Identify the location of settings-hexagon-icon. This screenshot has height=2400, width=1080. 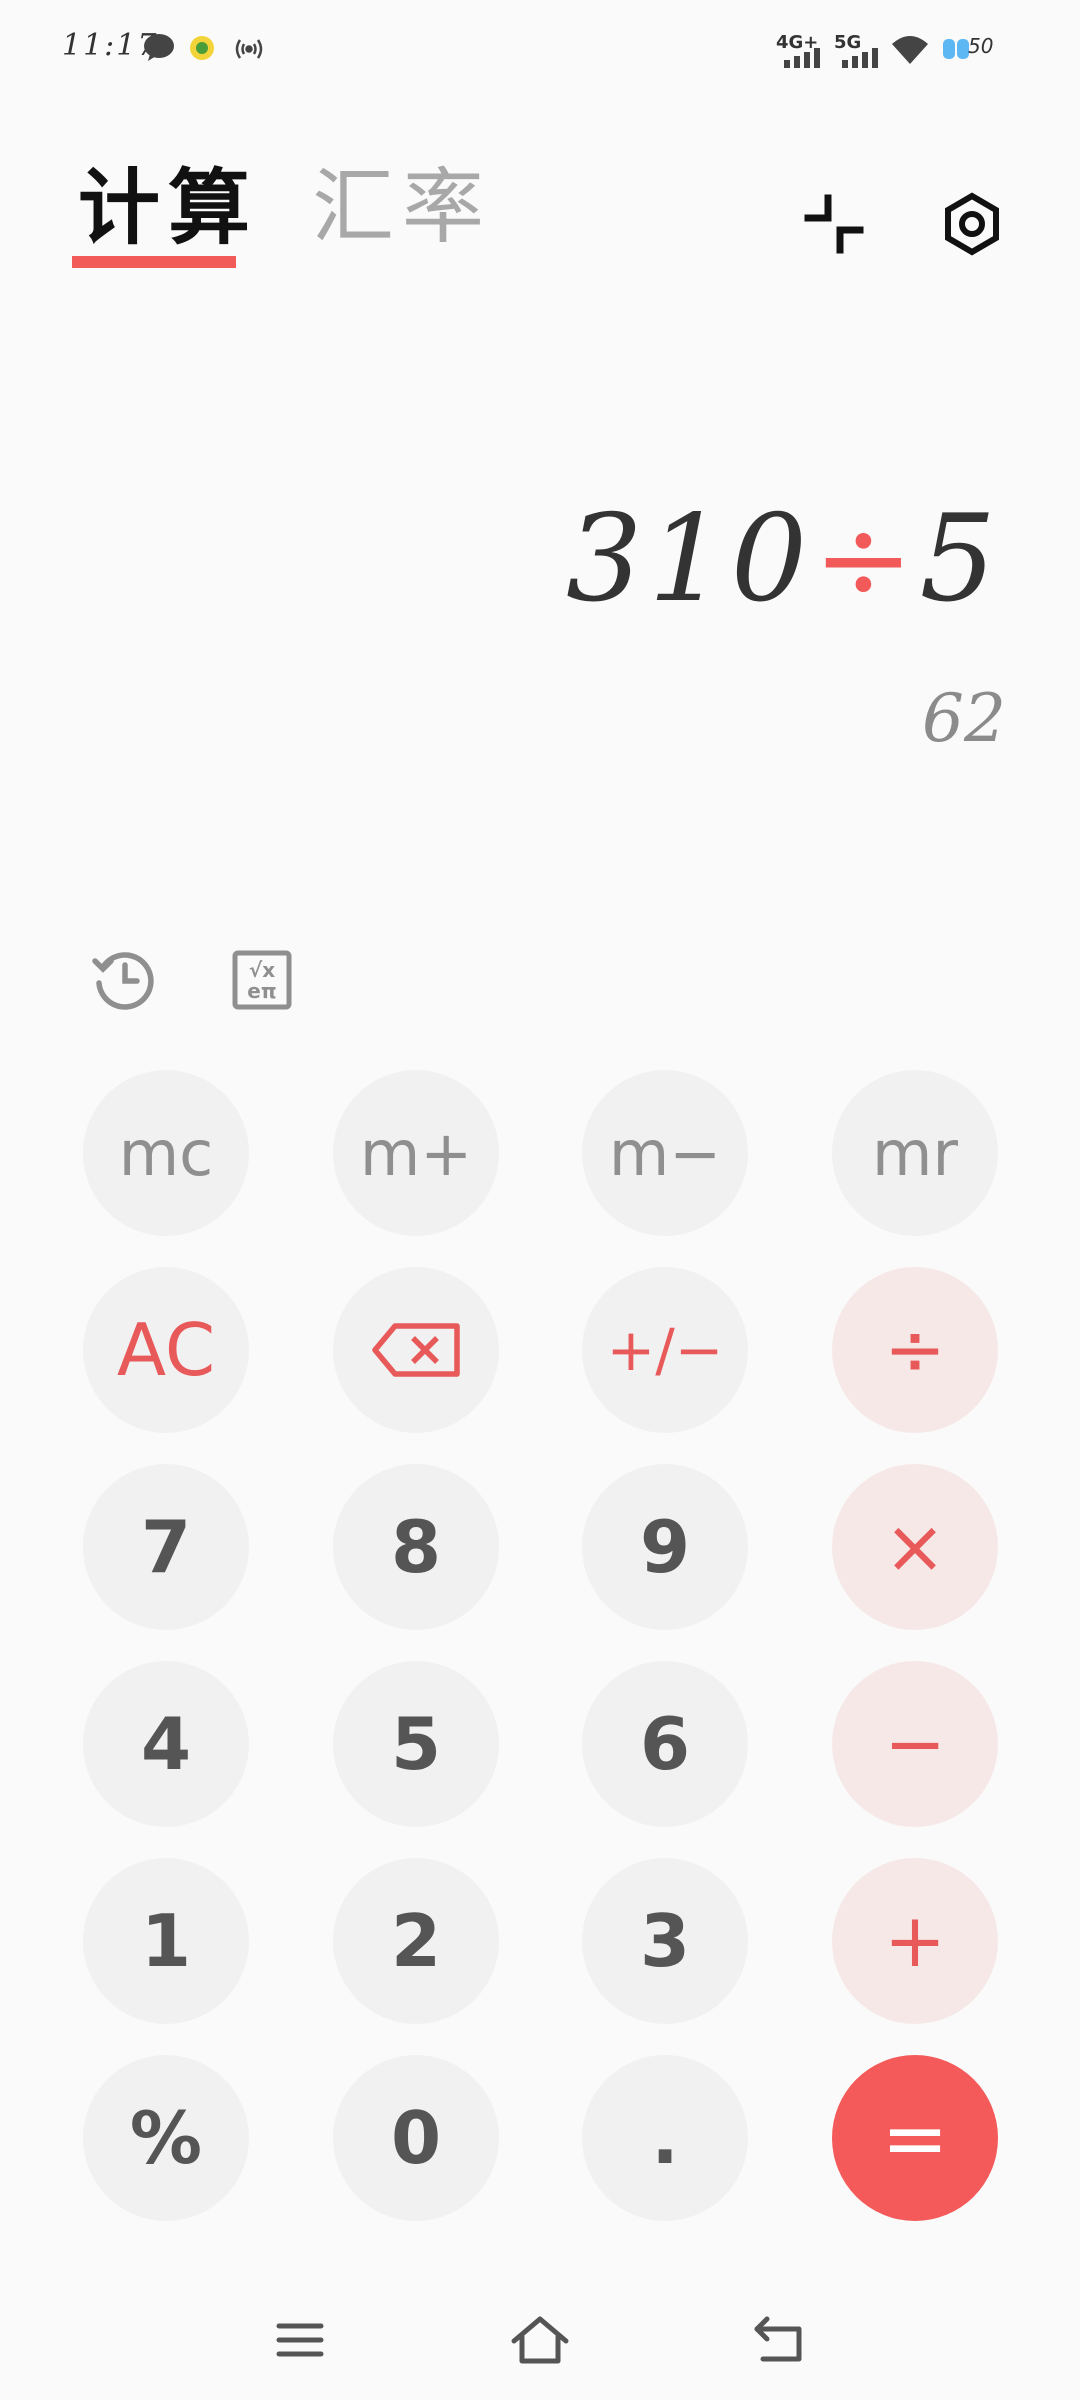
(972, 224).